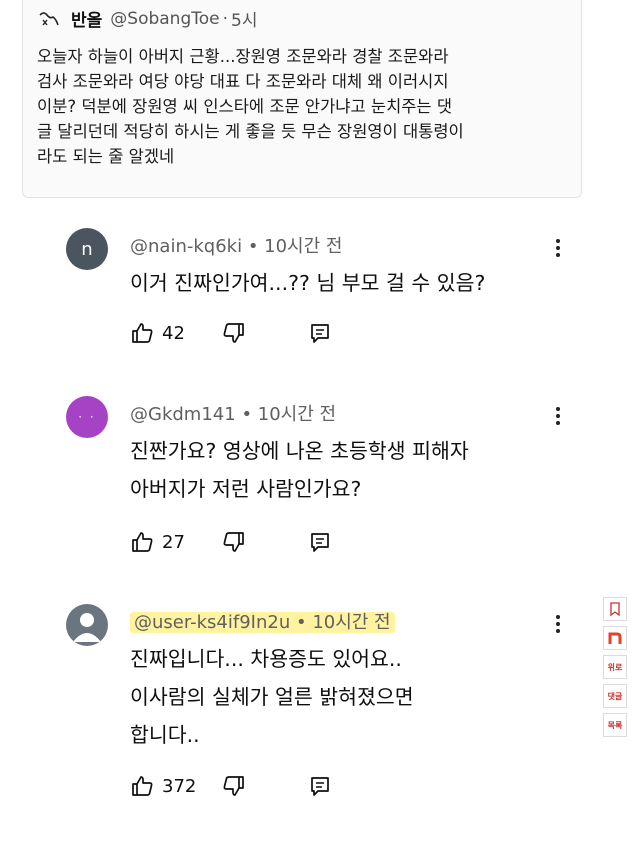 Image resolution: width=640 pixels, height=853 pixels. Describe the element at coordinates (299, 451) in the screenshot. I see `comment-line: 진짠가요? 영상에 나온 초등학생 피해자` at that location.